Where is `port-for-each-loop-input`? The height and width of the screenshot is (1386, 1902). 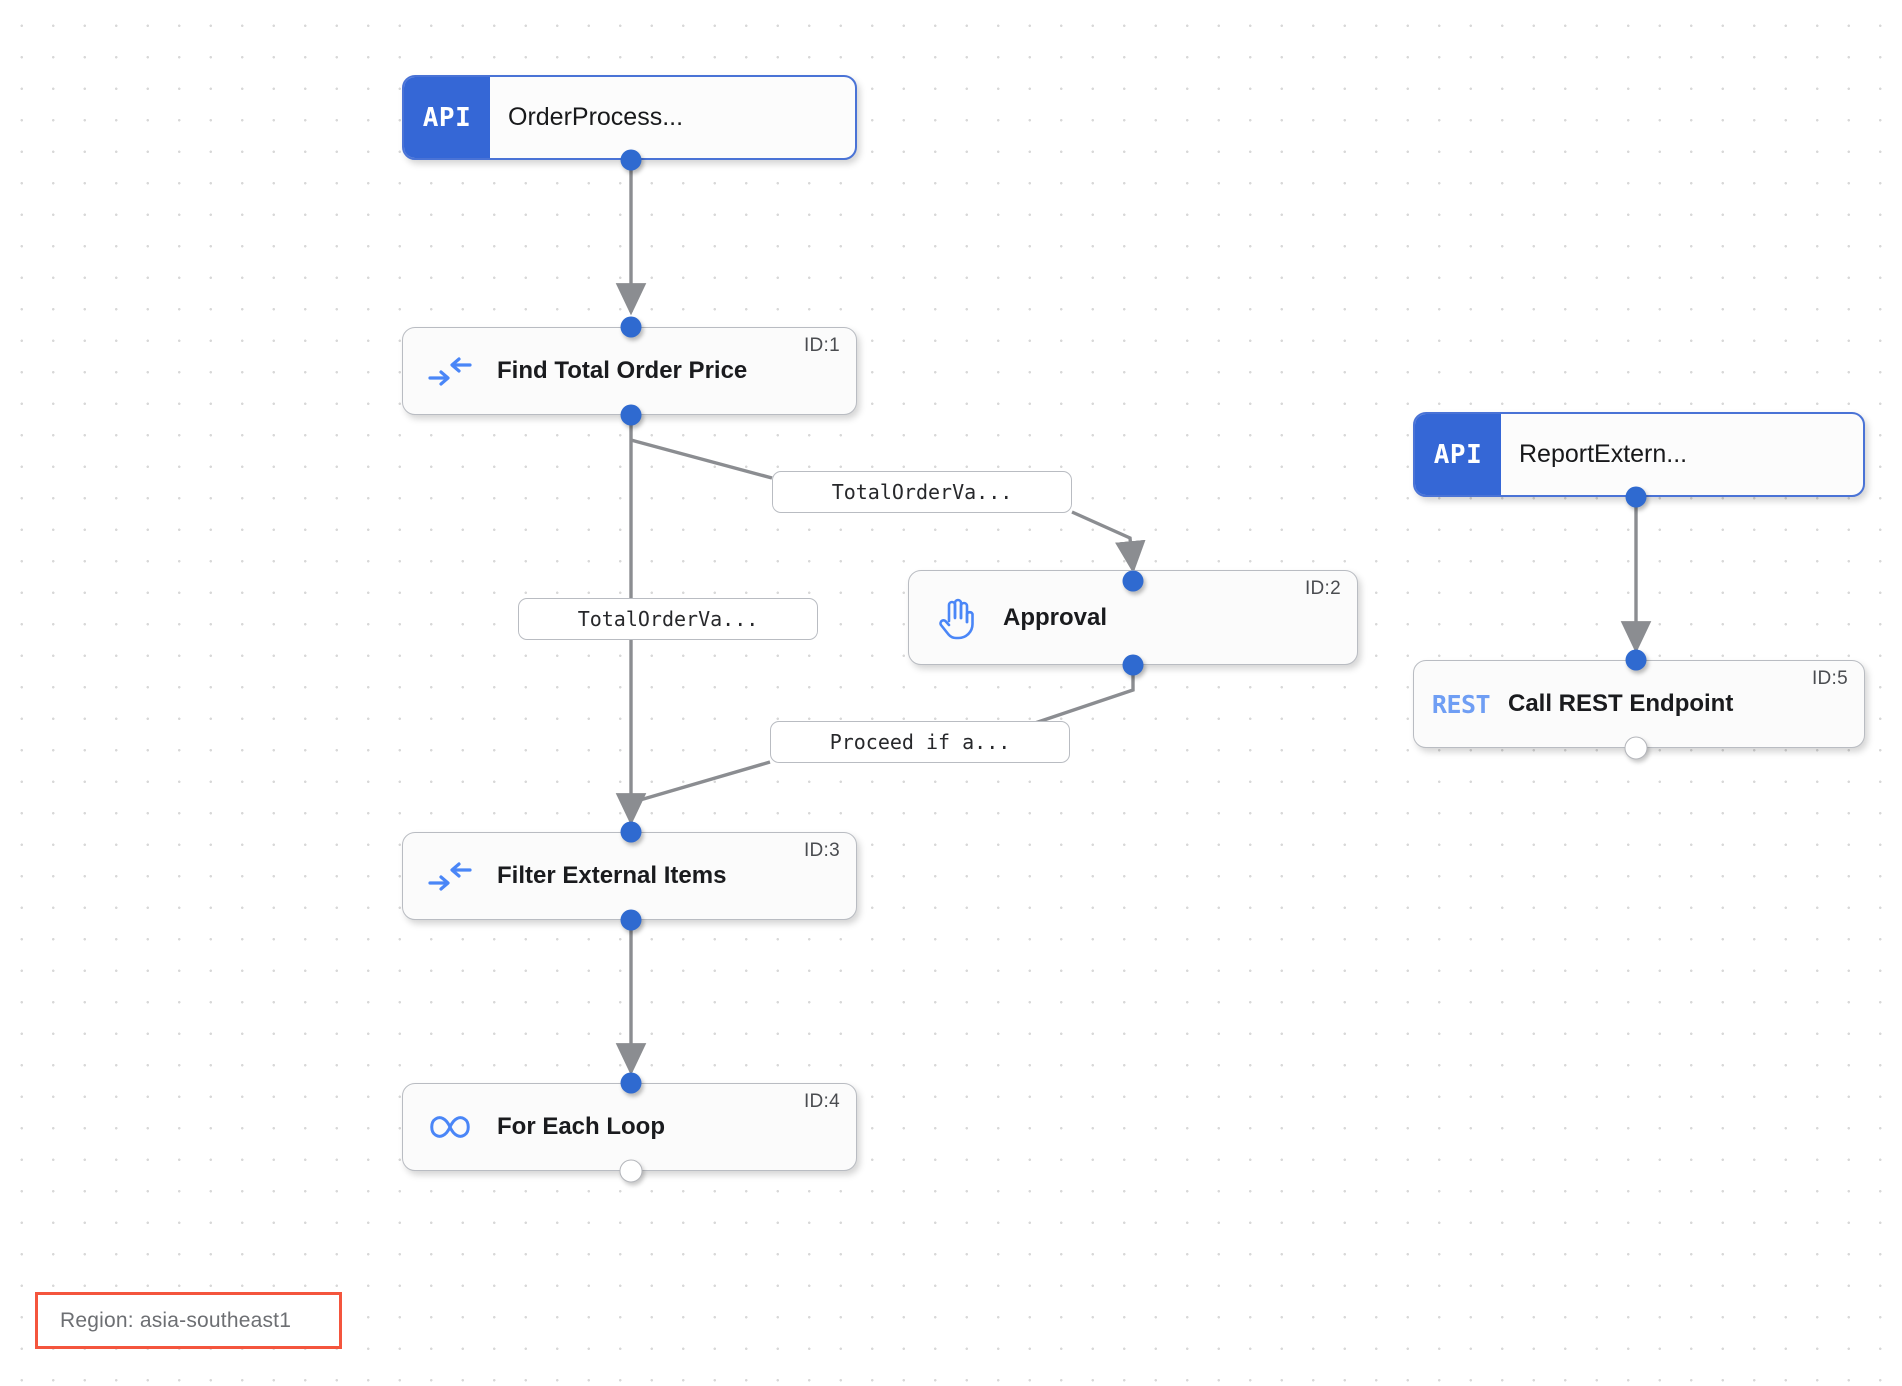
port-for-each-loop-input is located at coordinates (631, 1083).